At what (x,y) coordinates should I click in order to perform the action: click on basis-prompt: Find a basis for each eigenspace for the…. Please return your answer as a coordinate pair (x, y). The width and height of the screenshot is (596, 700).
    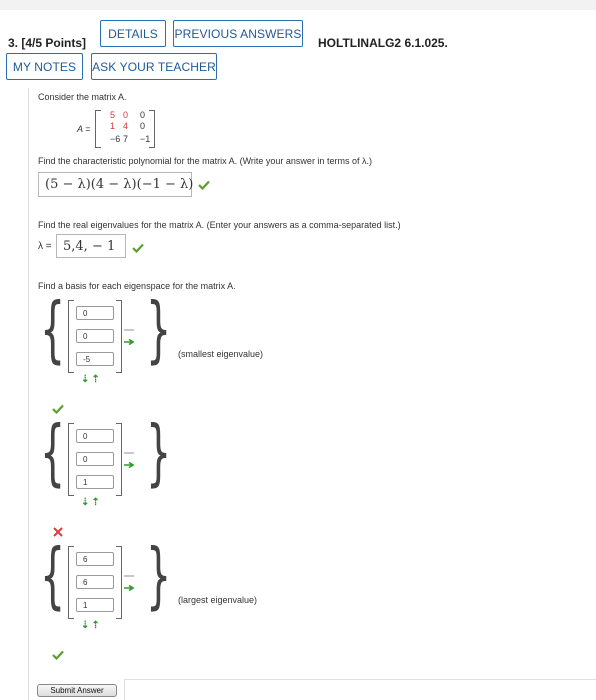
    Looking at the image, I should click on (137, 286).